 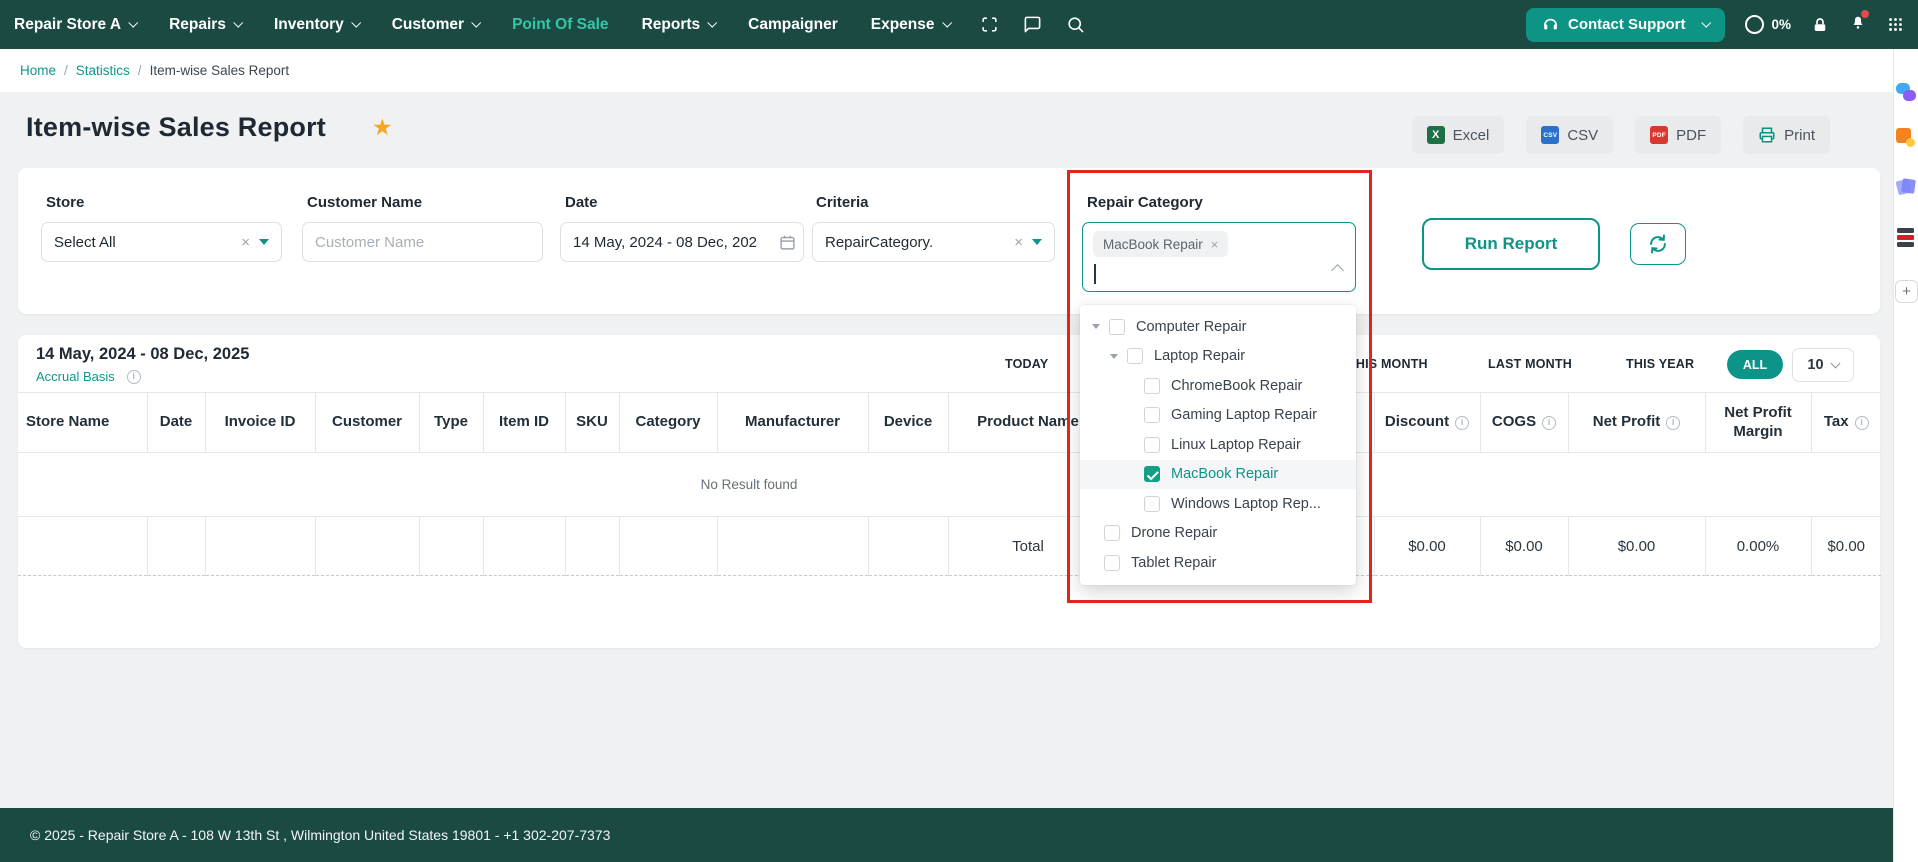 What do you see at coordinates (1906, 291) in the screenshot?
I see `add-extension-button: +` at bounding box center [1906, 291].